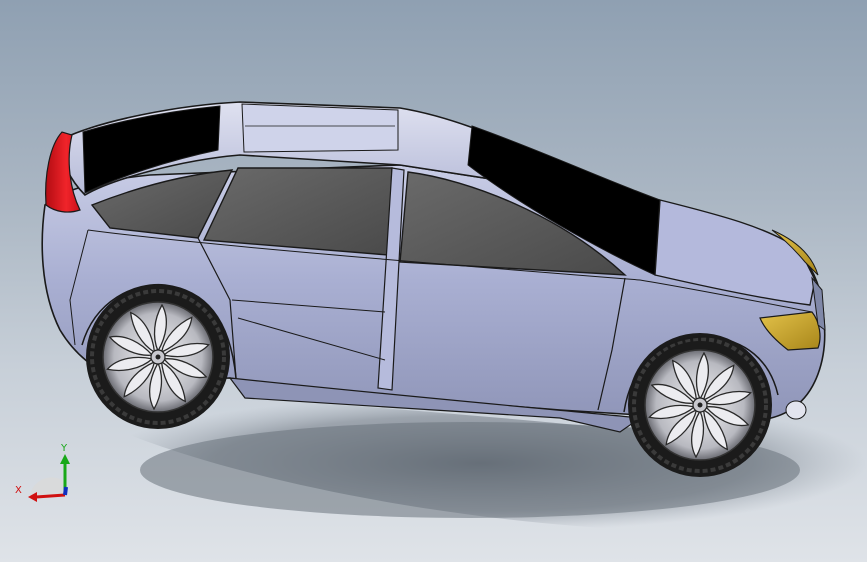 The image size is (867, 562). What do you see at coordinates (320, 128) in the screenshot?
I see `sunroof-panel` at bounding box center [320, 128].